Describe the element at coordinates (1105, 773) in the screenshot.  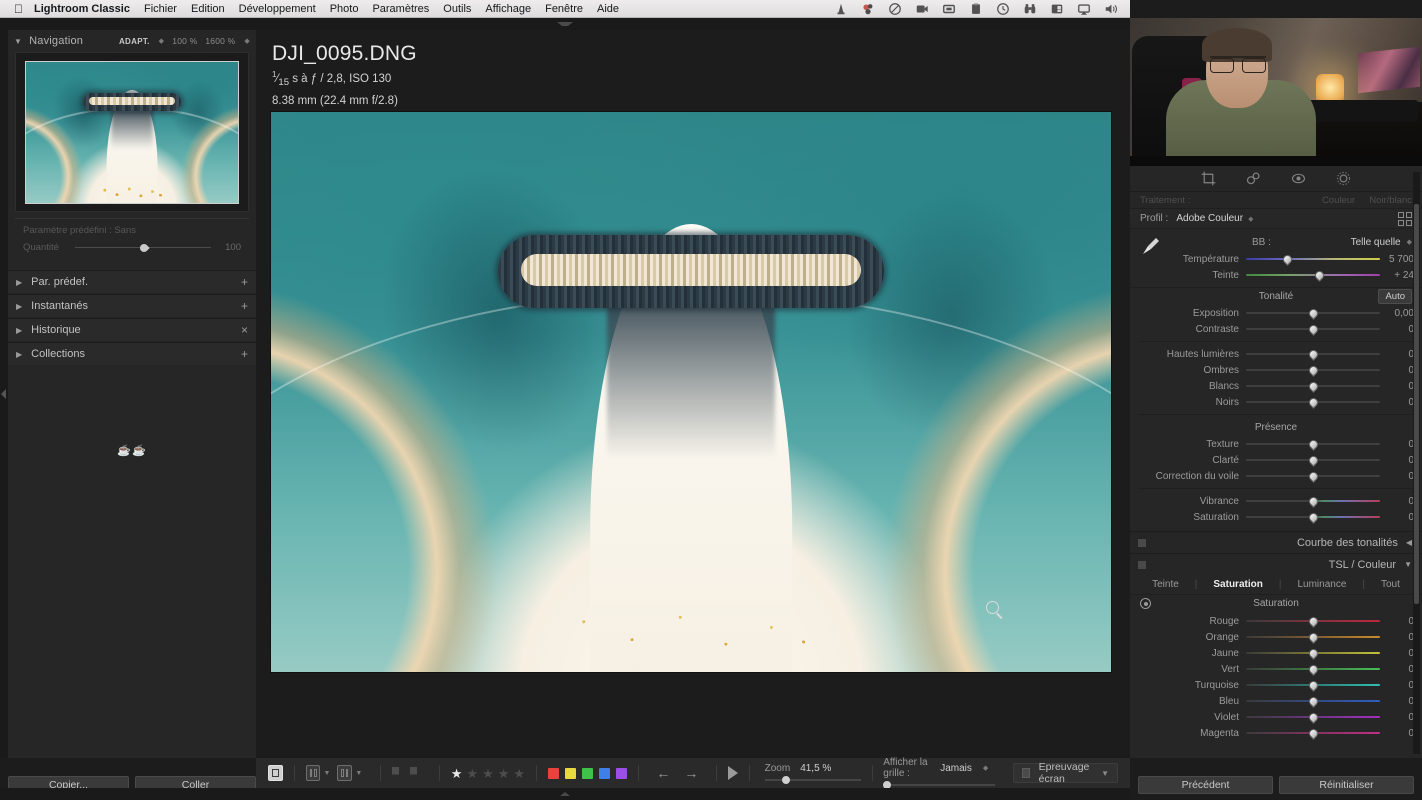
I see `toolbar-options-caret-icon: ▼` at that location.